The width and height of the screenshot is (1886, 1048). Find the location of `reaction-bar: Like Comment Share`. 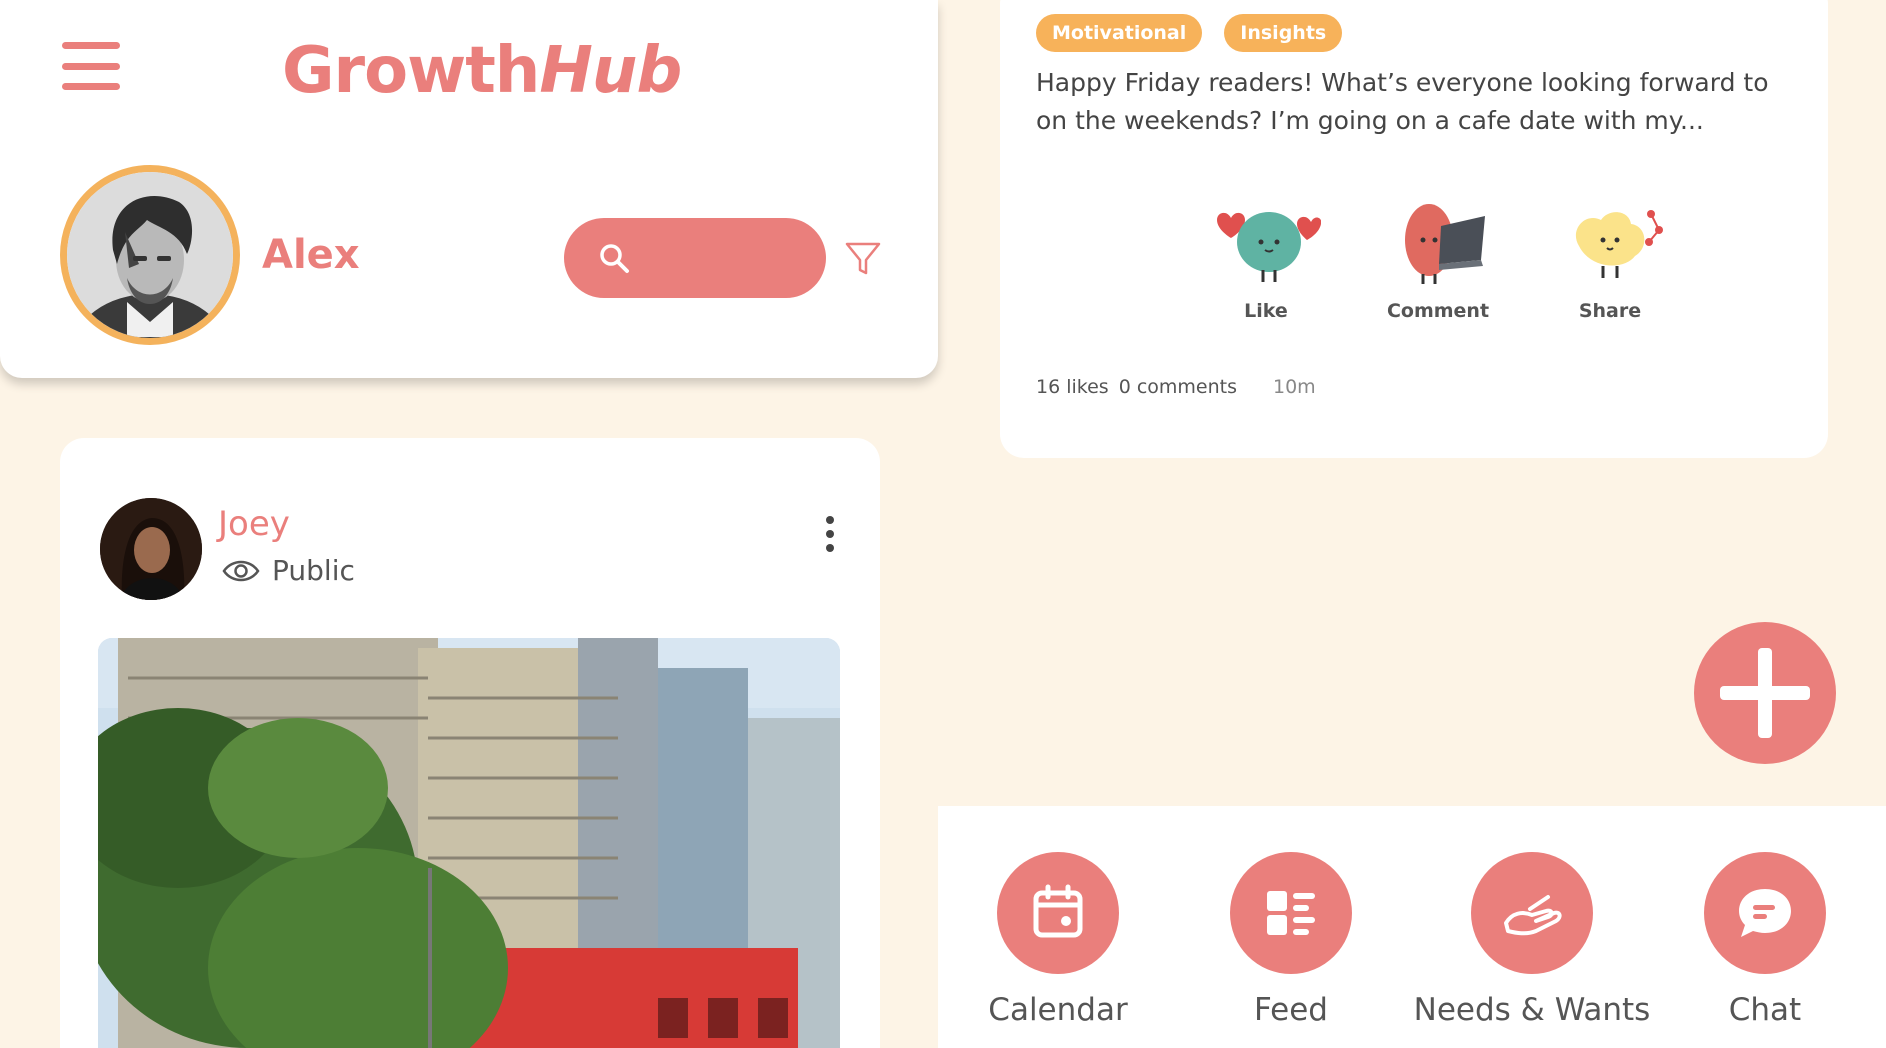

reaction-bar: Like Comment Share is located at coordinates (1438, 256).